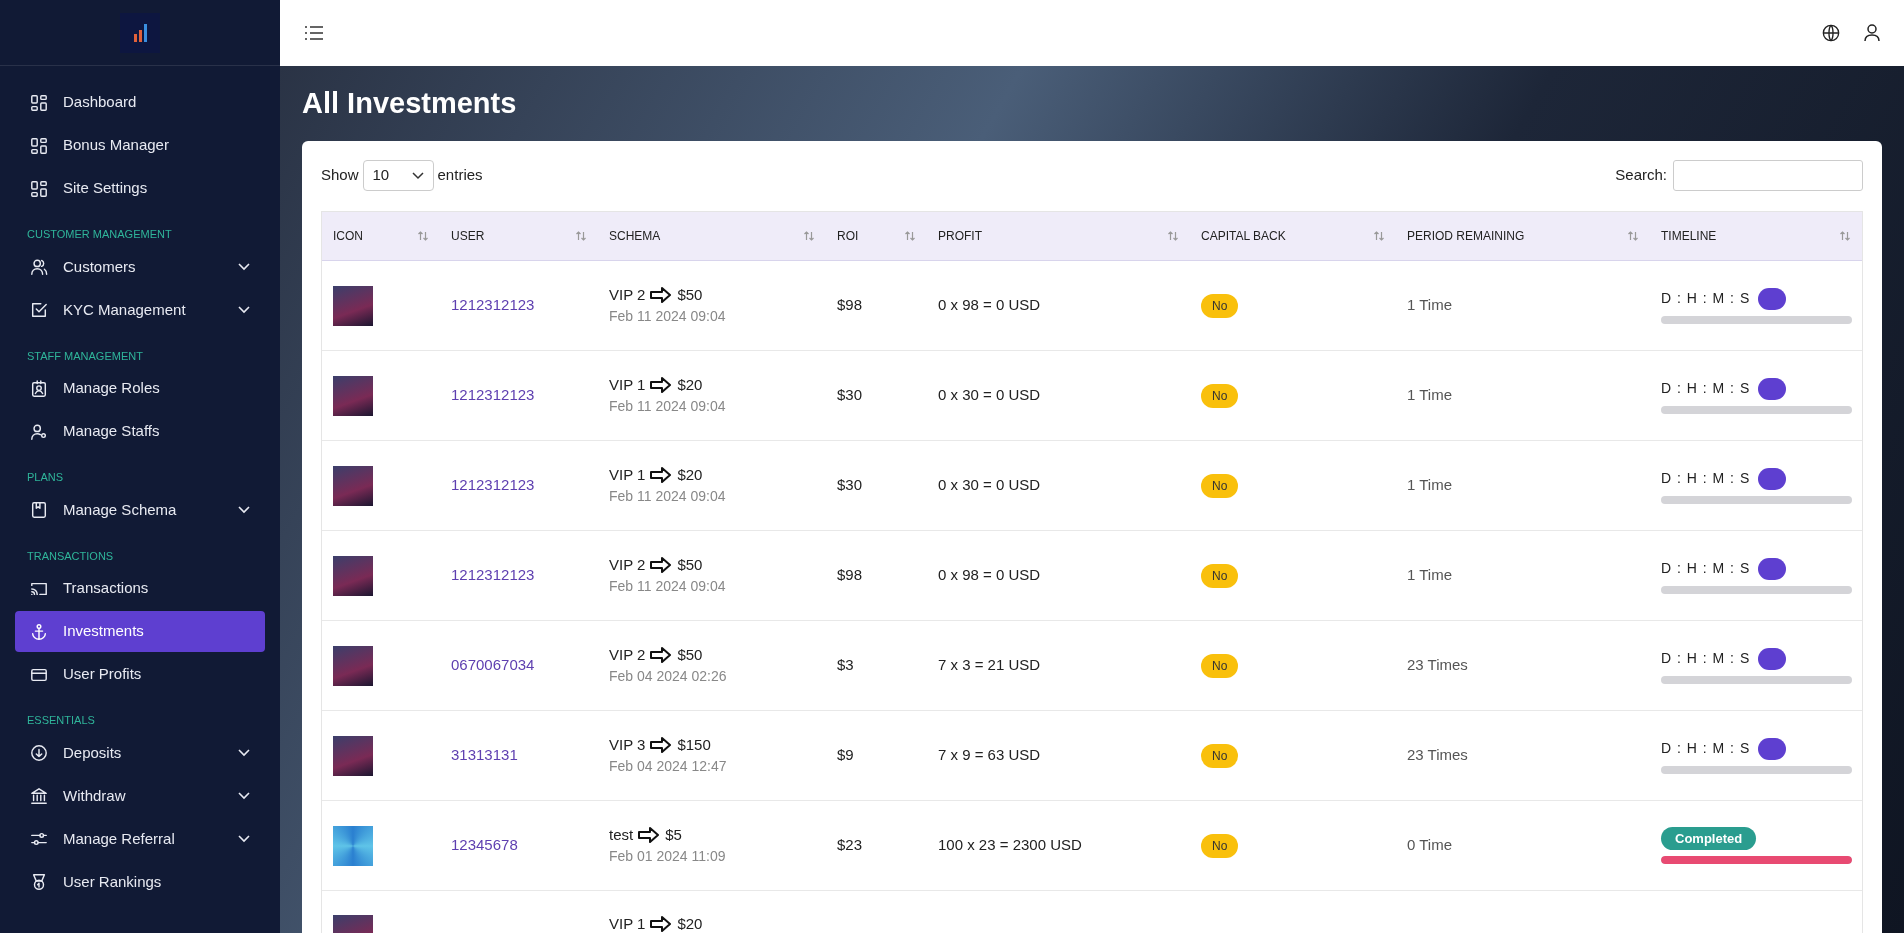 The image size is (1904, 933). Describe the element at coordinates (519, 236) in the screenshot. I see `column-header: USER` at that location.